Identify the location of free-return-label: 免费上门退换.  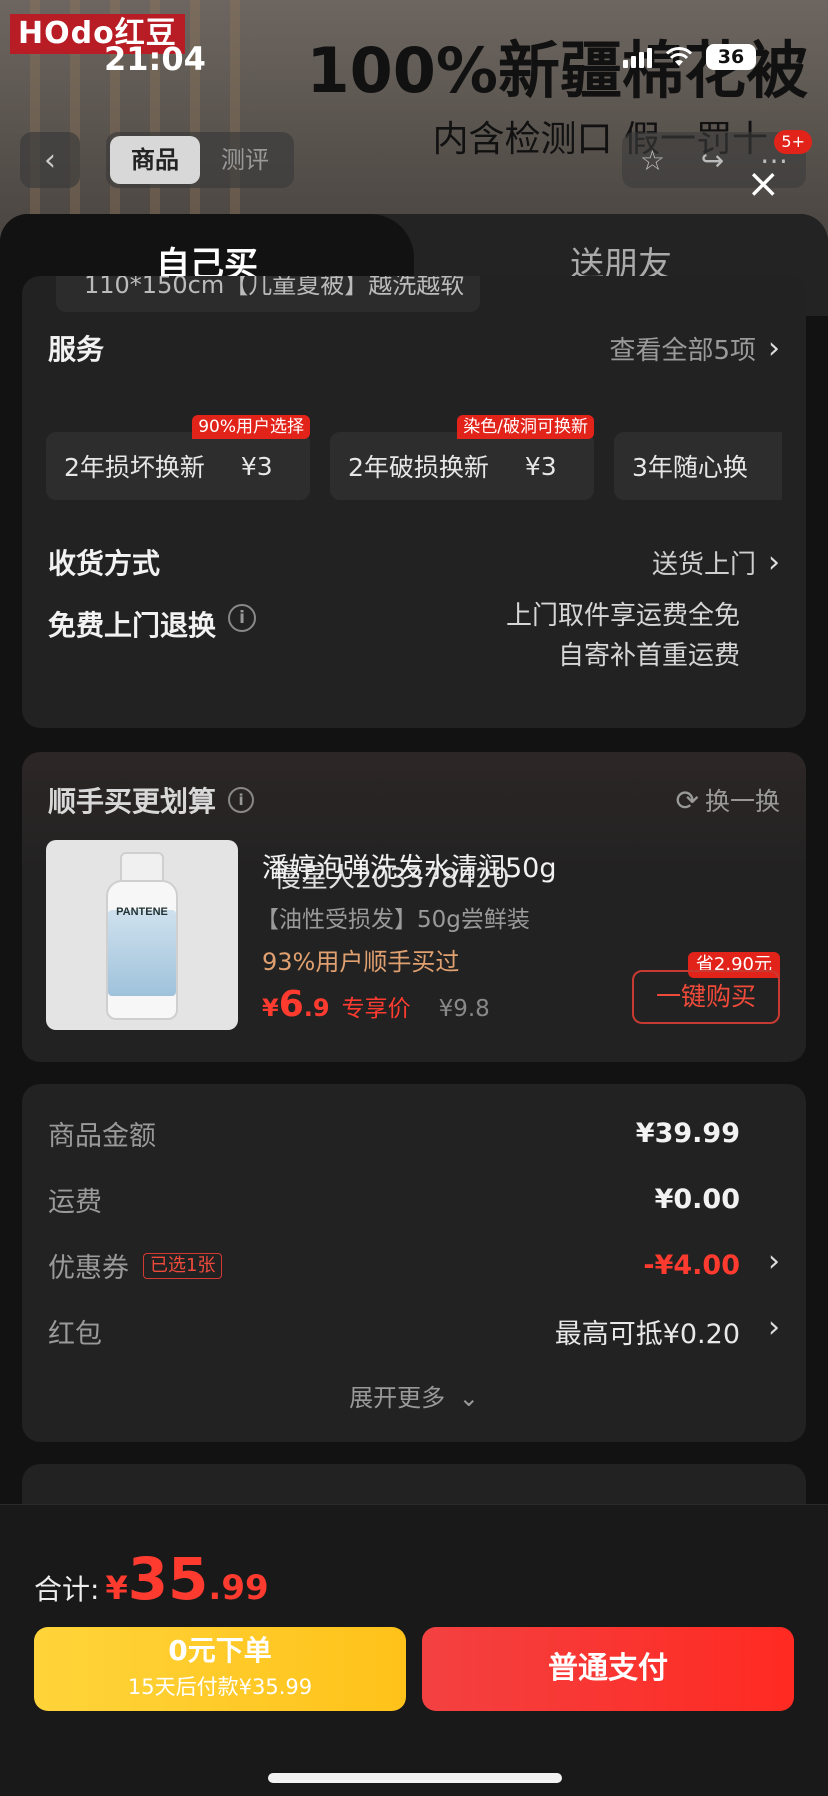
(132, 625).